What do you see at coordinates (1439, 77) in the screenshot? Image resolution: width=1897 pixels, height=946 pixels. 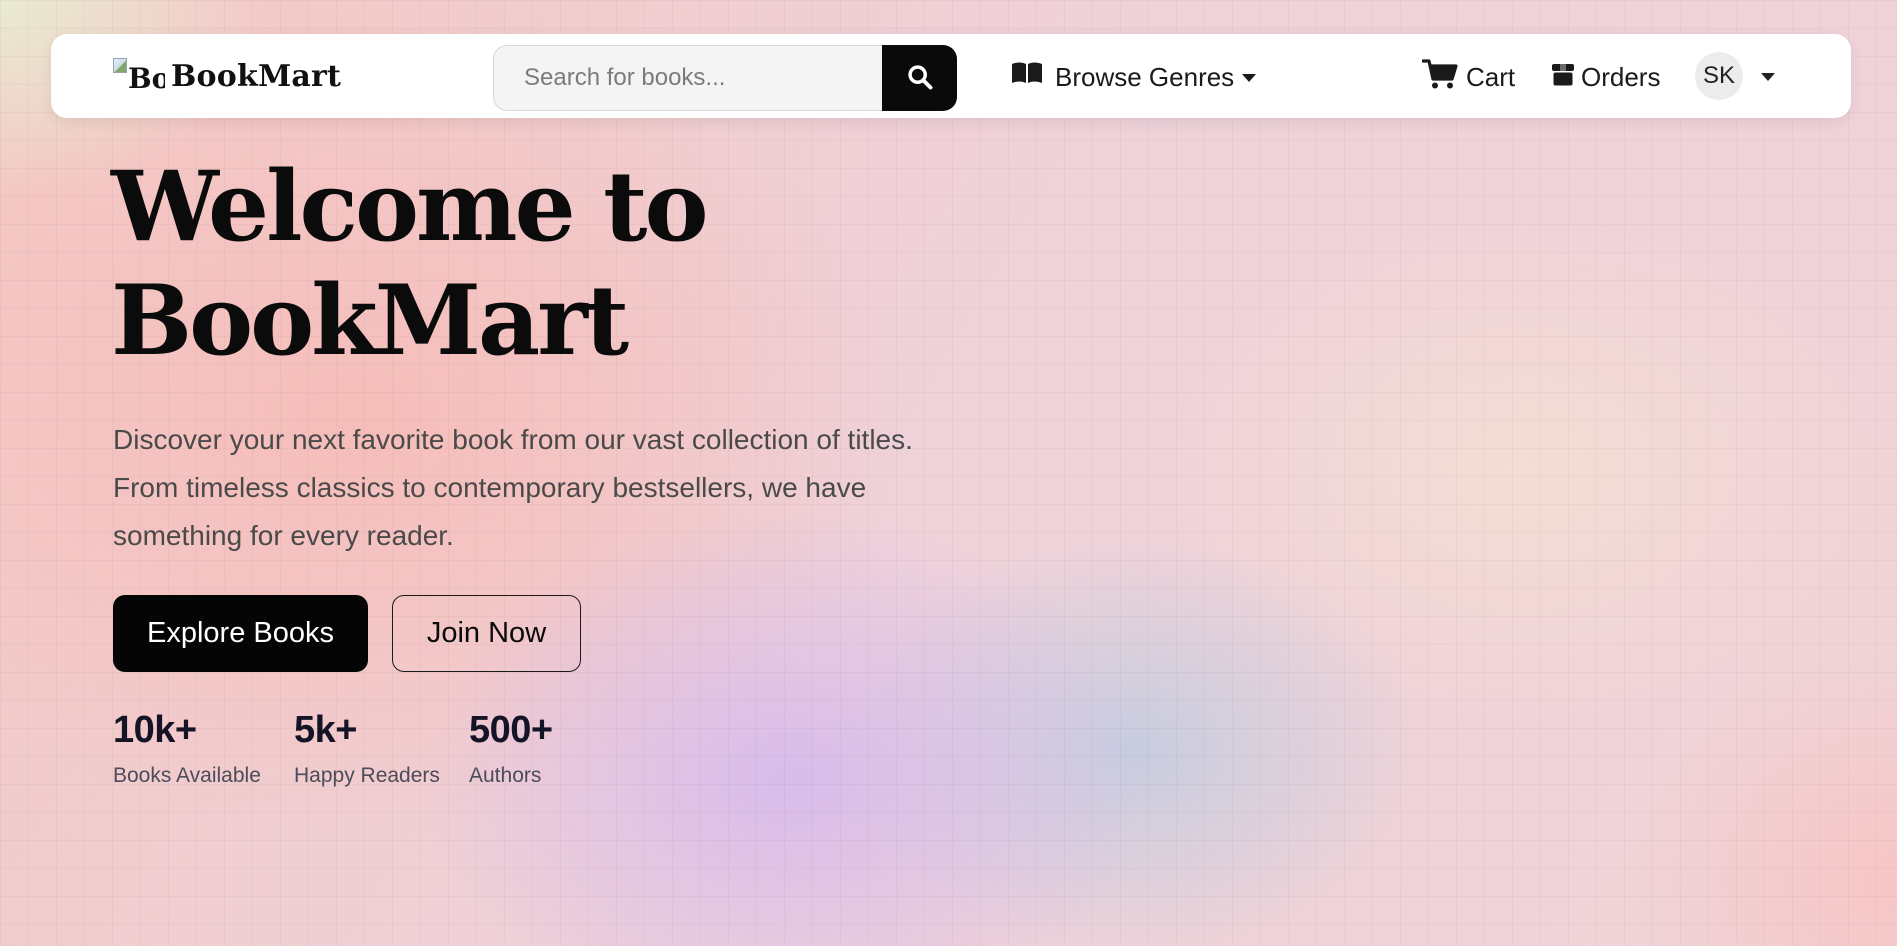 I see `shopping-cart-icon` at bounding box center [1439, 77].